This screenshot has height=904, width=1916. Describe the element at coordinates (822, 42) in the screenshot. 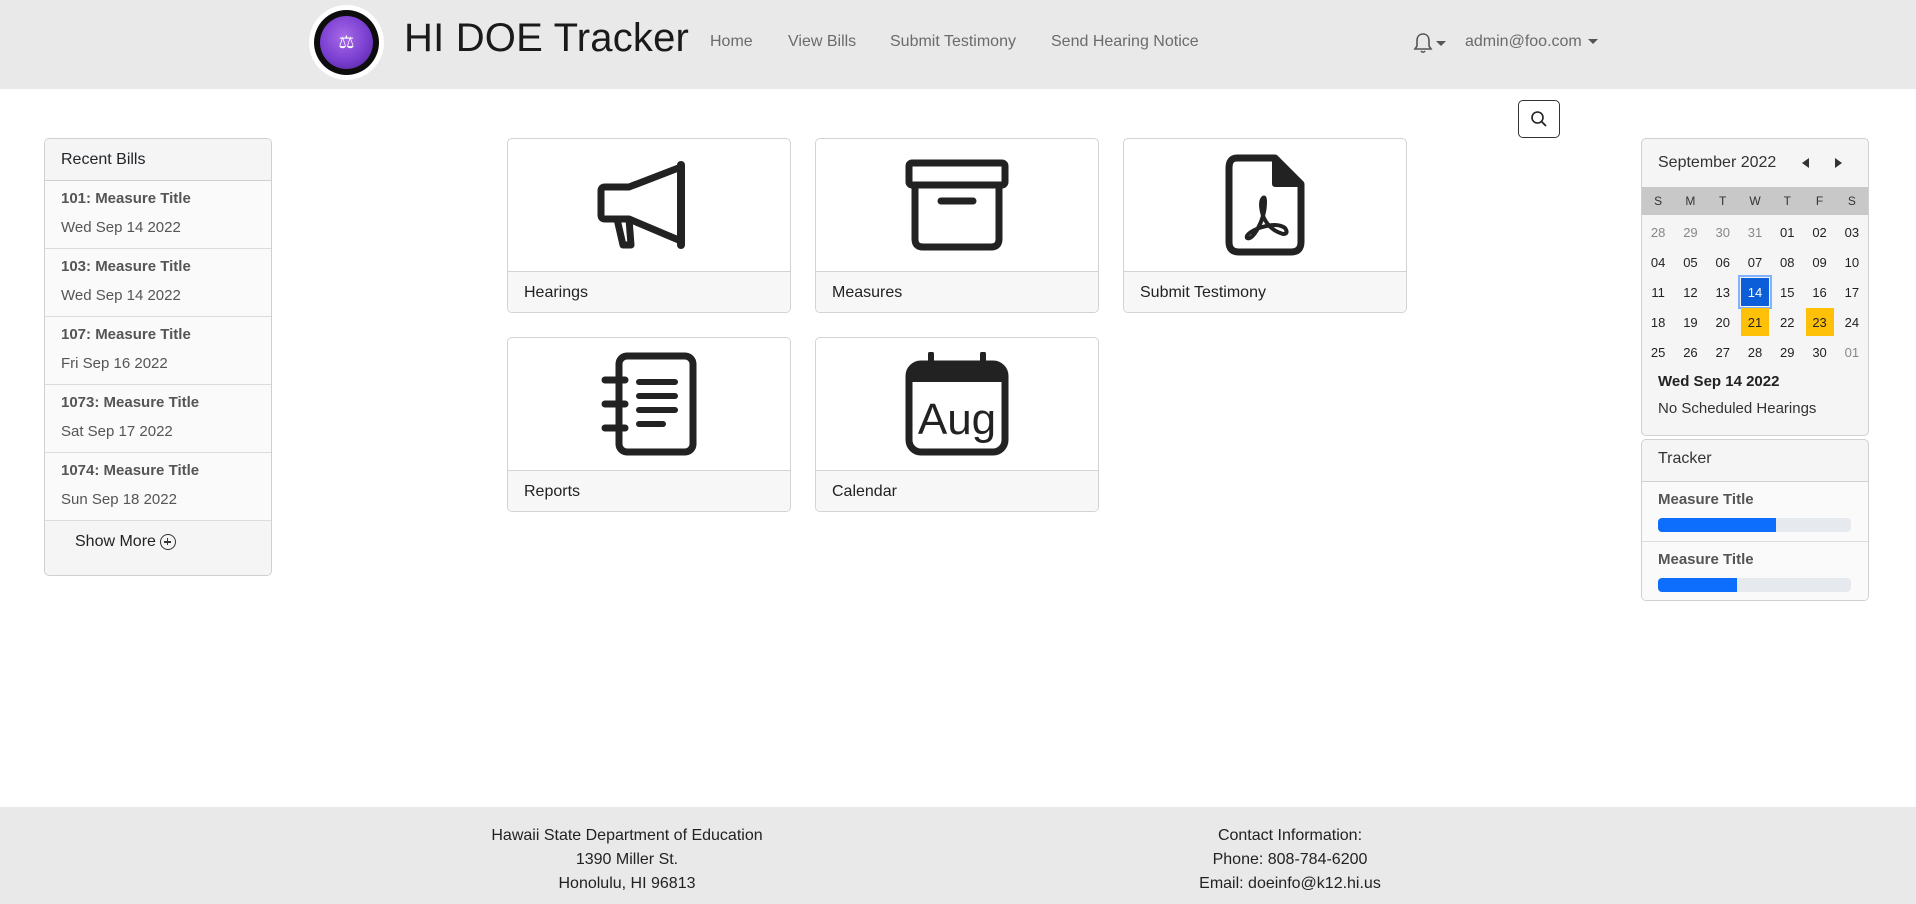

I see `nav-view-bills: View Bills` at that location.